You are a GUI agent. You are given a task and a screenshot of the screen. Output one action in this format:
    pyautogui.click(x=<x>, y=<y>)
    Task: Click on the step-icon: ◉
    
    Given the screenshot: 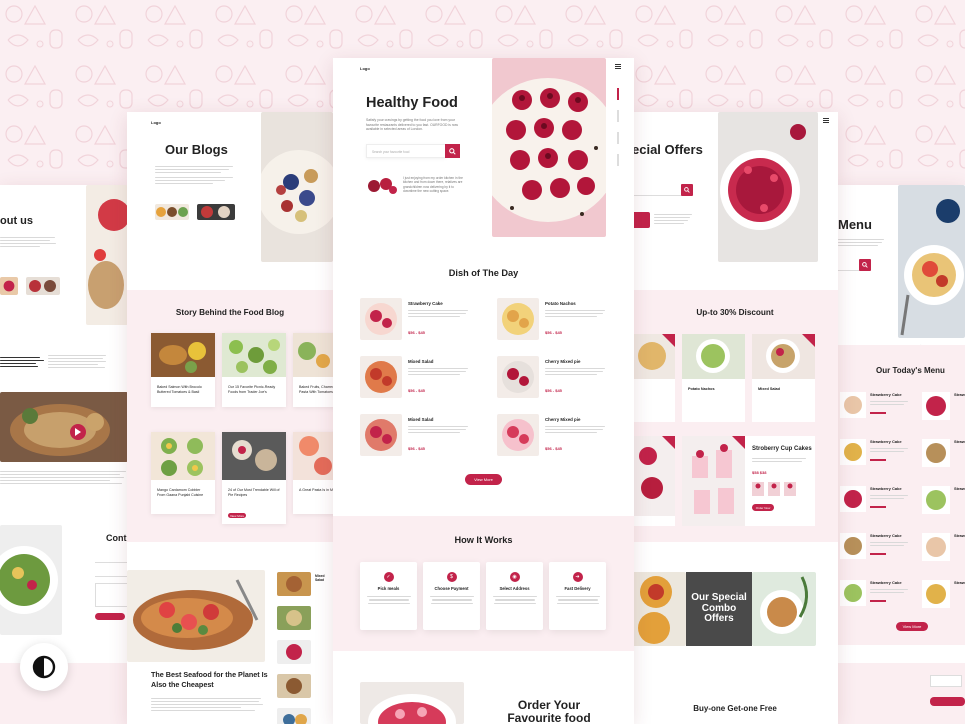 What is the action you would take?
    pyautogui.click(x=514, y=577)
    